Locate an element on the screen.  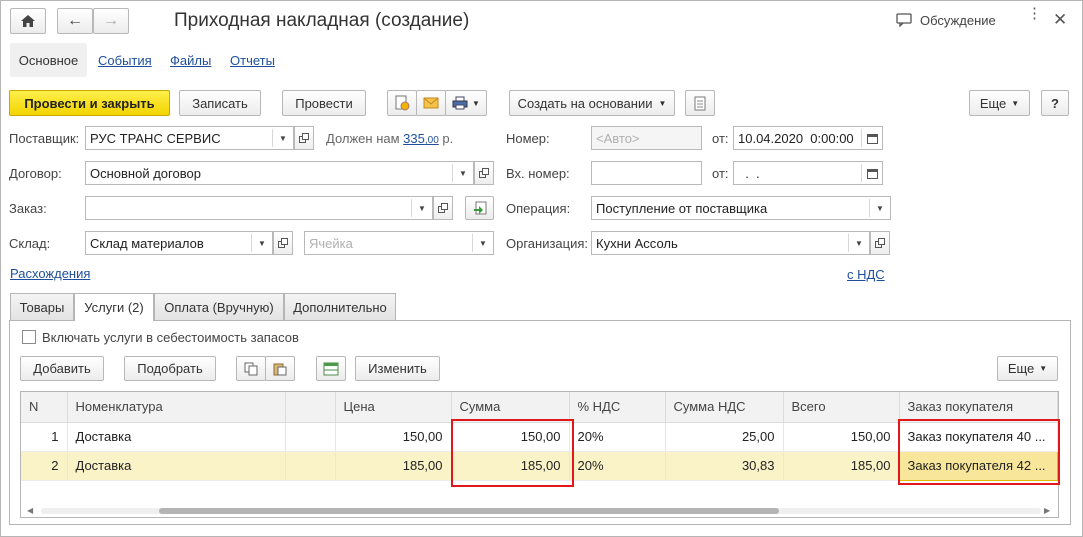
nav-tab-events: События is located at coordinates (125, 60).